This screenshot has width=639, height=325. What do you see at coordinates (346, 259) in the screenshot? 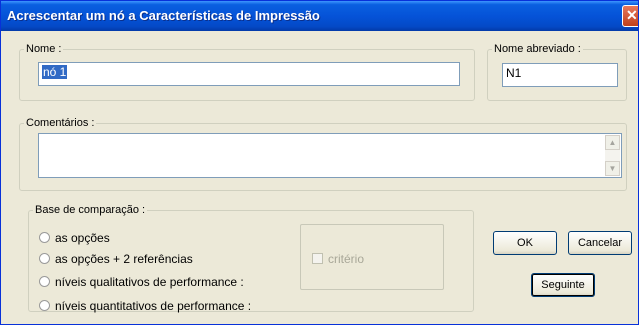
I see `criterio-label: critério` at bounding box center [346, 259].